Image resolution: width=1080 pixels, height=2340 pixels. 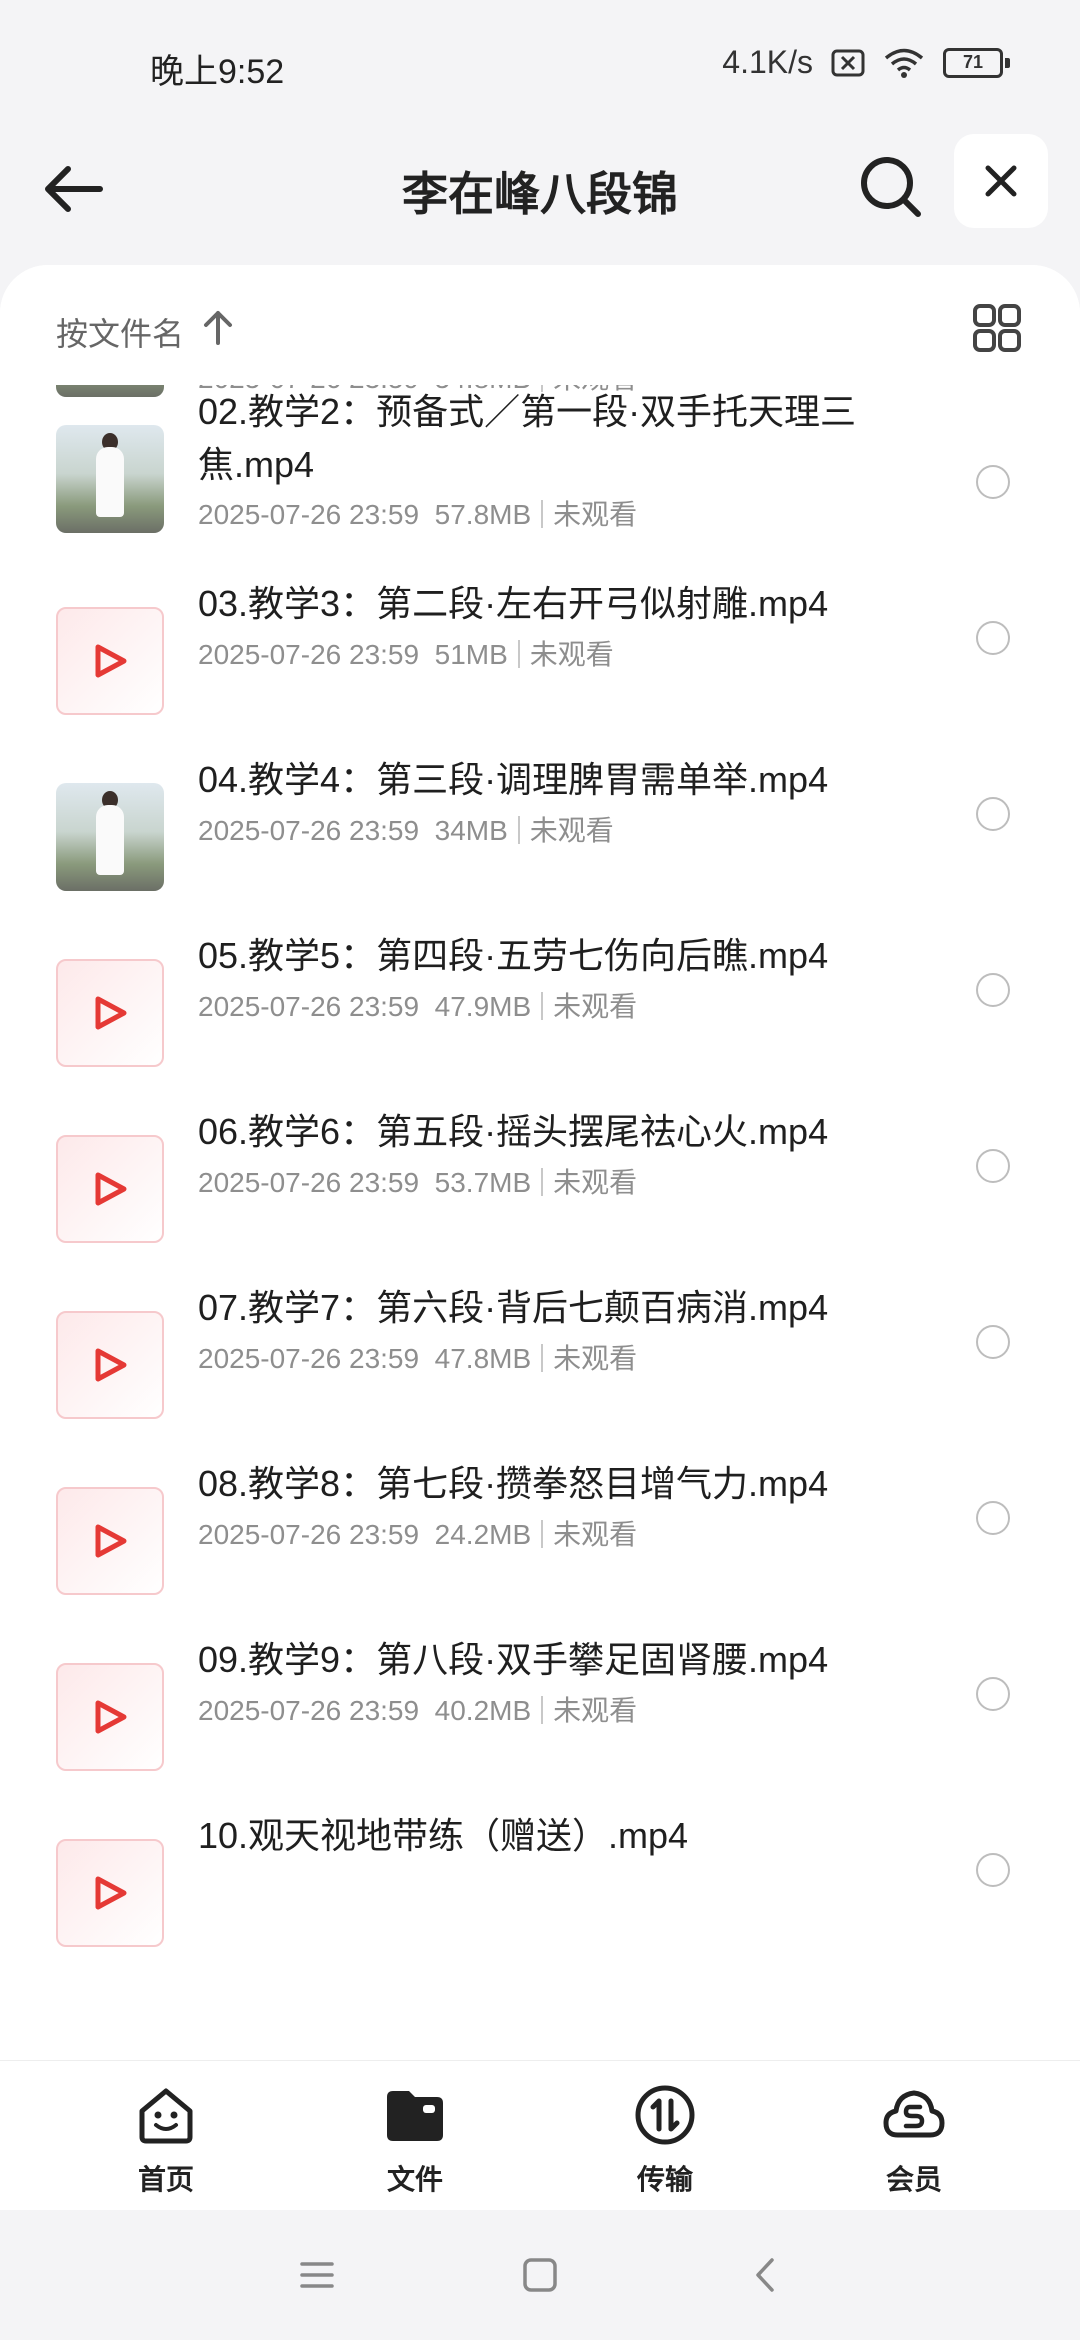 I want to click on file-name: 06.教学6：第五段·摇头摆尾祛心火.mp4, so click(x=513, y=1131).